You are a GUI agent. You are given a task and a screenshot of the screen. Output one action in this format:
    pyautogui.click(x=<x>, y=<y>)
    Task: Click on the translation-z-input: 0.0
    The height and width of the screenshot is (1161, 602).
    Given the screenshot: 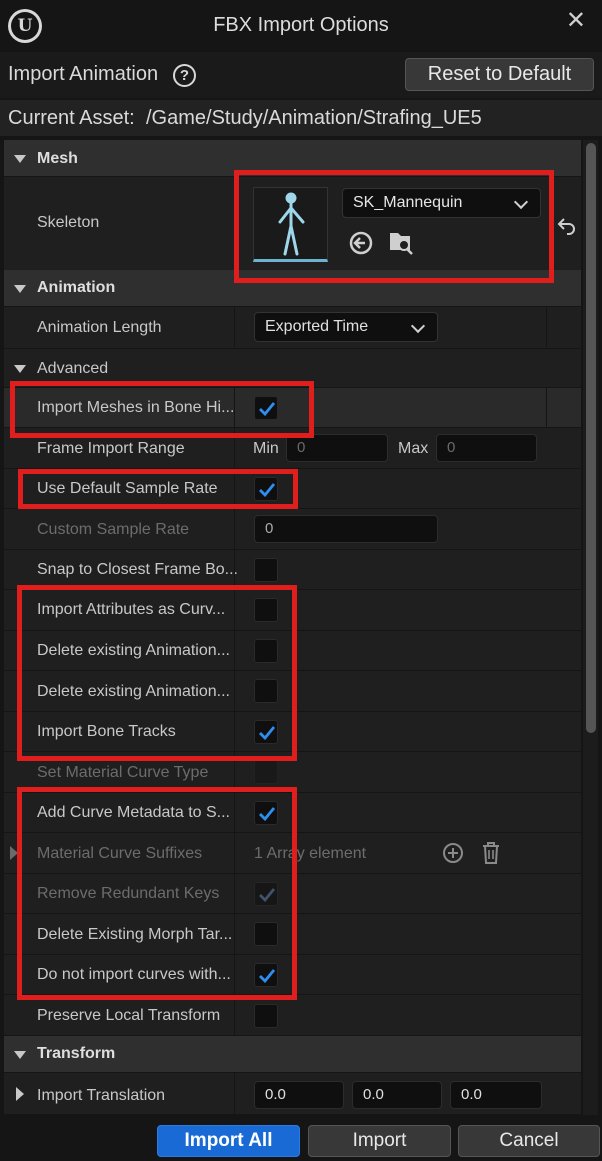 What is the action you would take?
    pyautogui.click(x=496, y=1095)
    